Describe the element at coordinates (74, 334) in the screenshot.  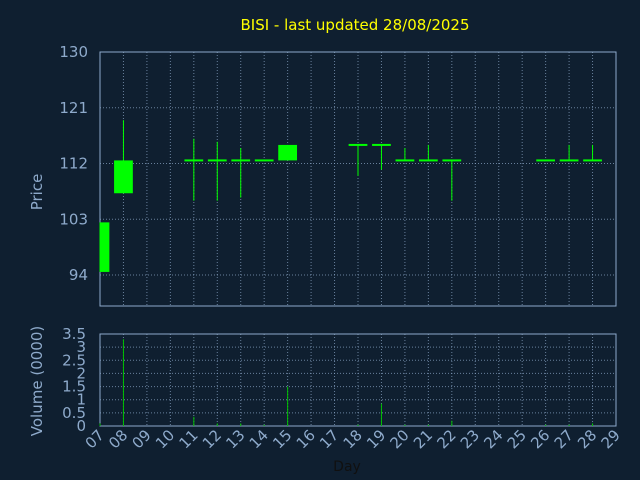
I see `volume-tick-label: 3.5` at that location.